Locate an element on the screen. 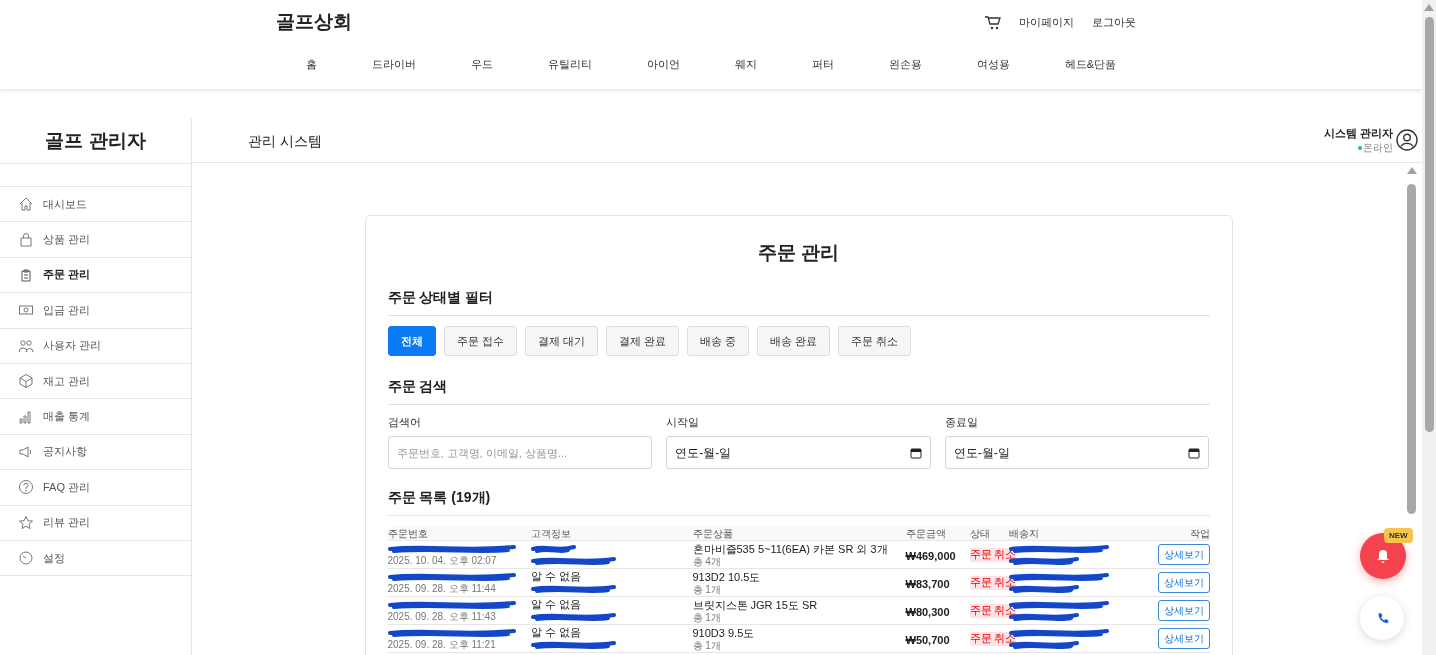  order-amount: ₩50,700 is located at coordinates (927, 639).